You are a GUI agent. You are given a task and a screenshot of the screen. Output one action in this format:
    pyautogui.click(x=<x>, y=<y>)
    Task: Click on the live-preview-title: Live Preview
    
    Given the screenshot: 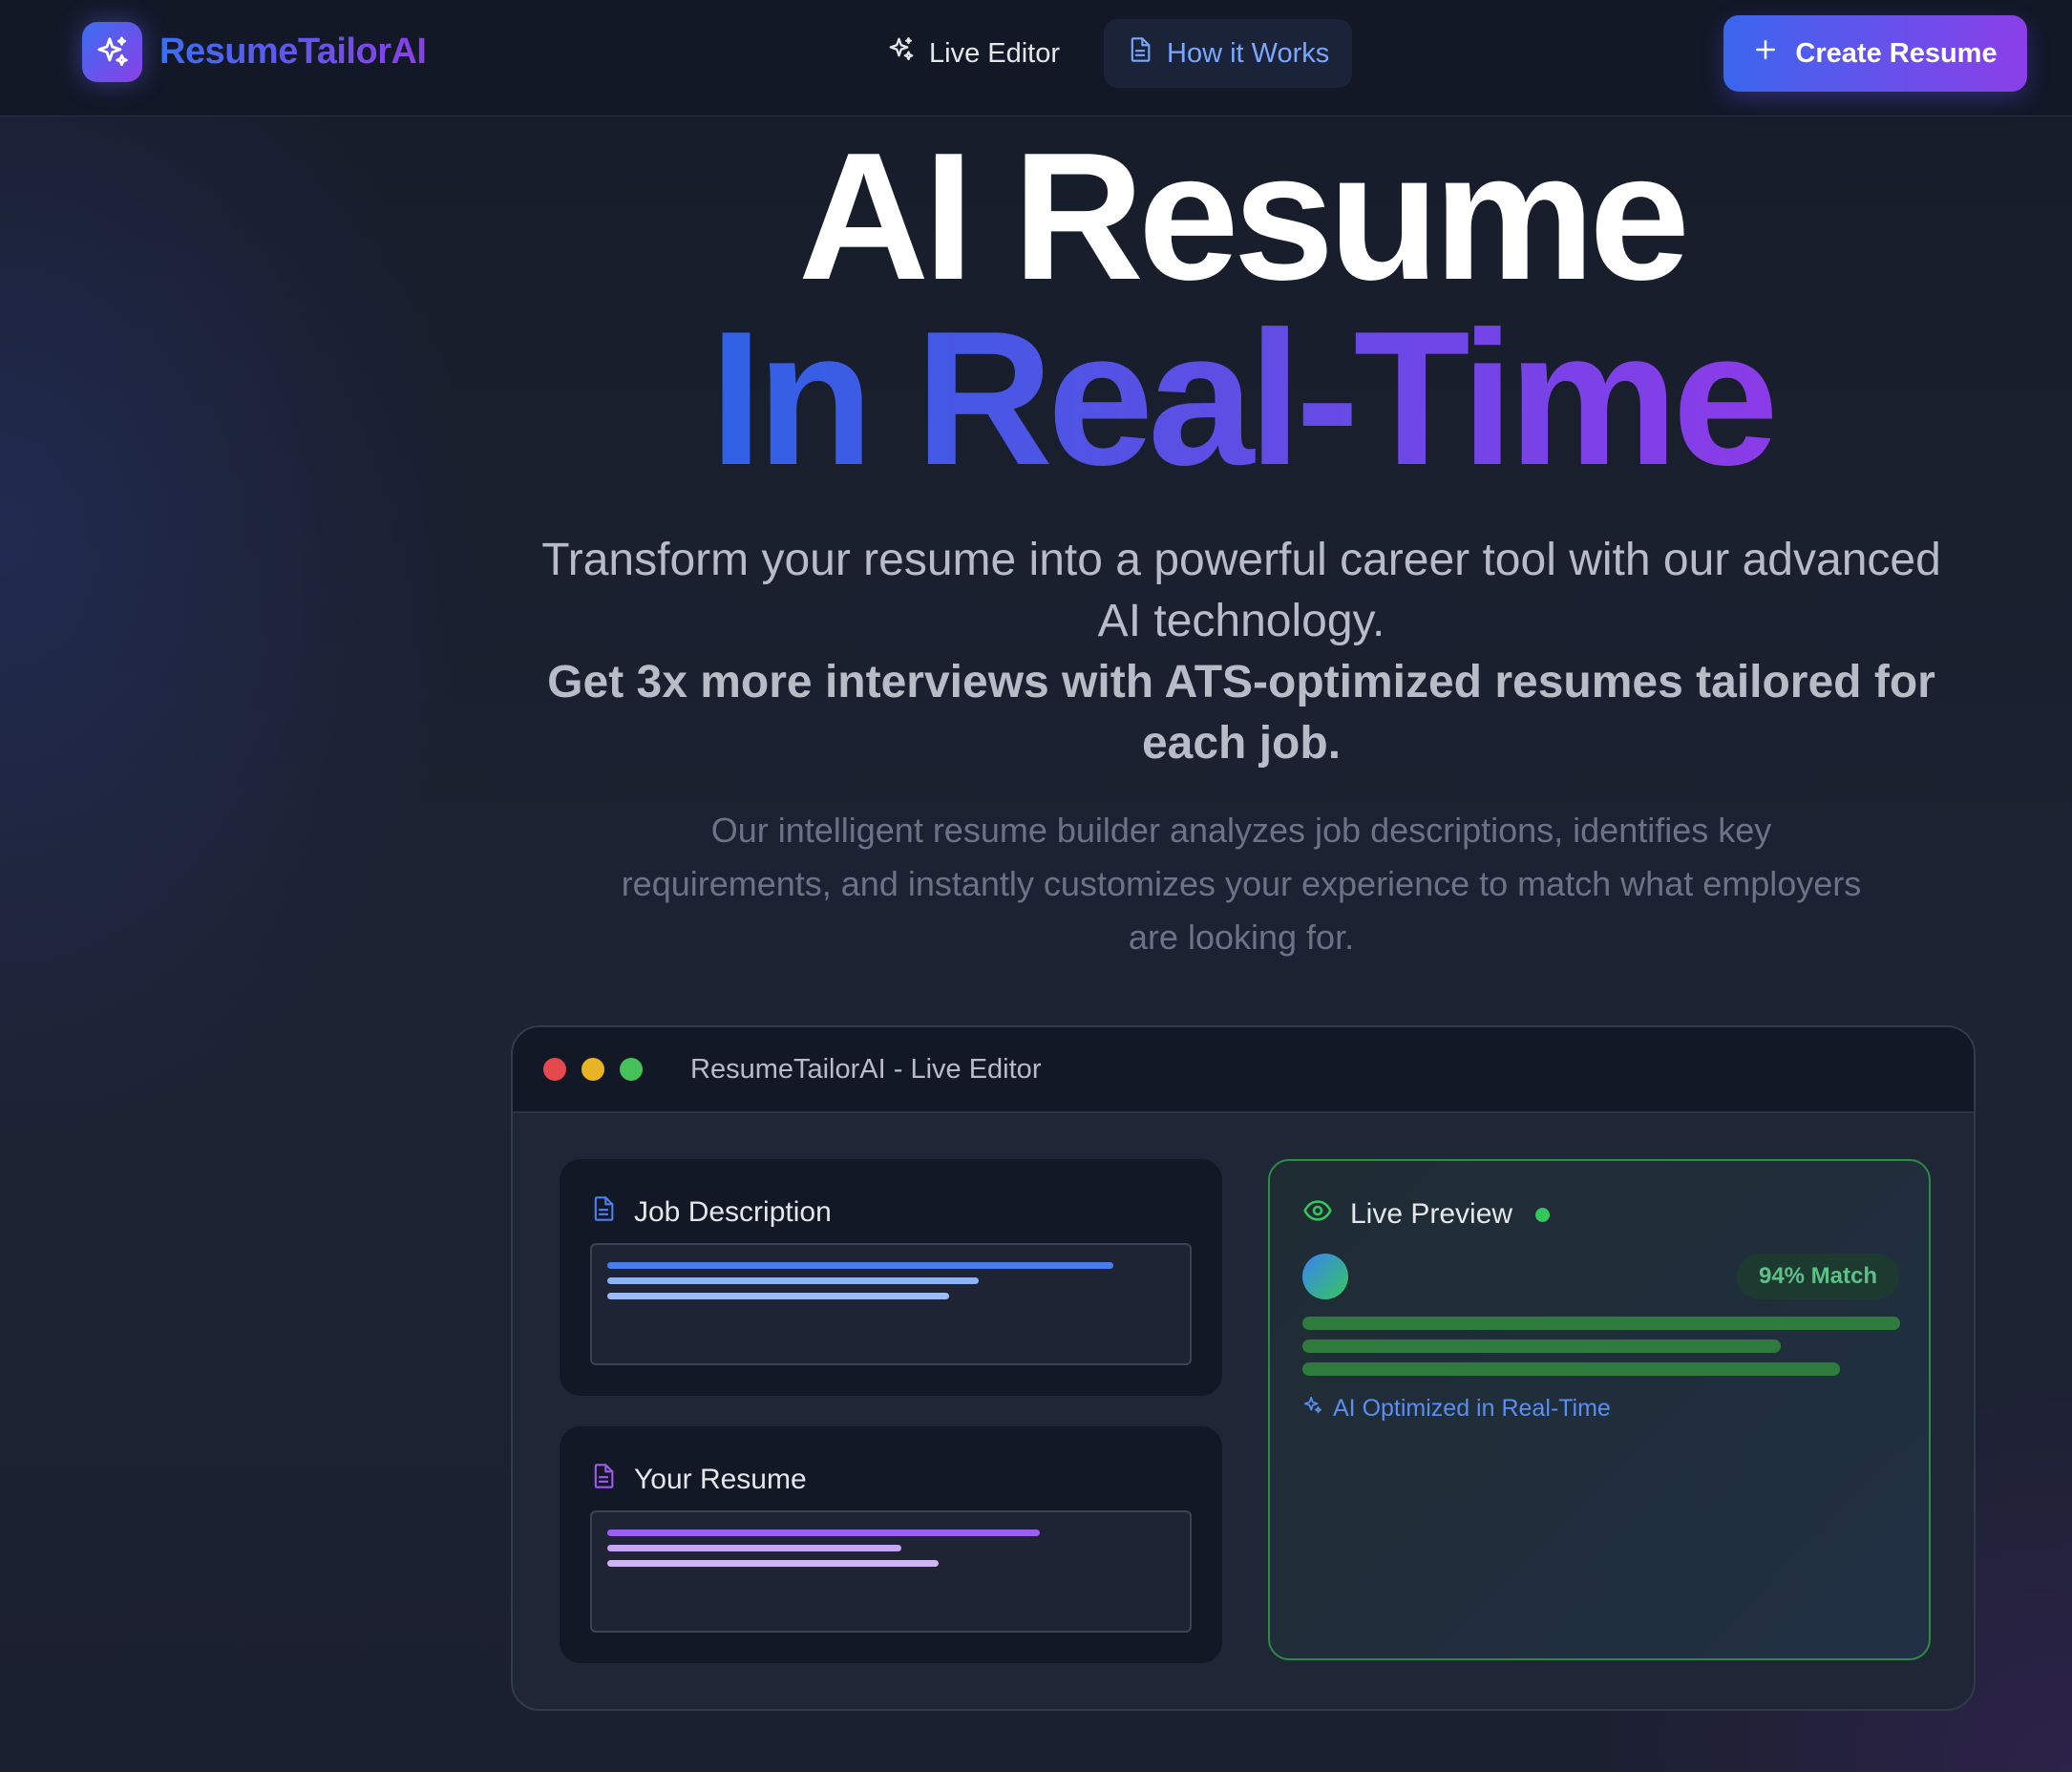 What is the action you would take?
    pyautogui.click(x=1432, y=1214)
    